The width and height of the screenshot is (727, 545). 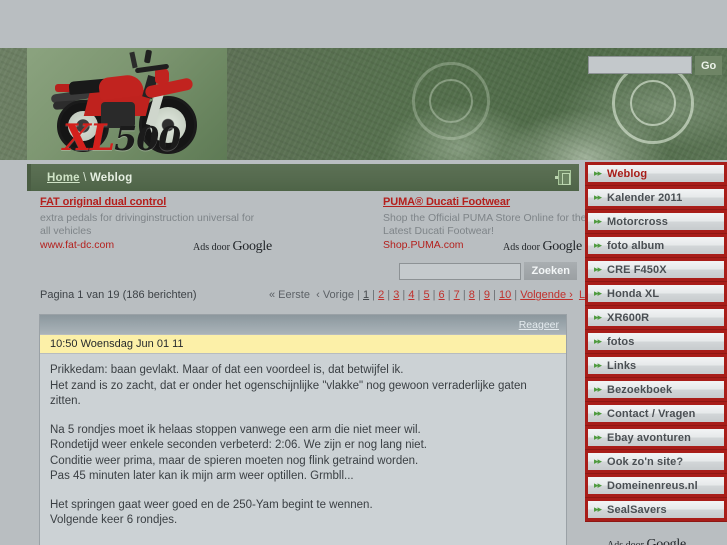 I want to click on breadcrumb: Home \ Weblog, so click(x=89, y=178).